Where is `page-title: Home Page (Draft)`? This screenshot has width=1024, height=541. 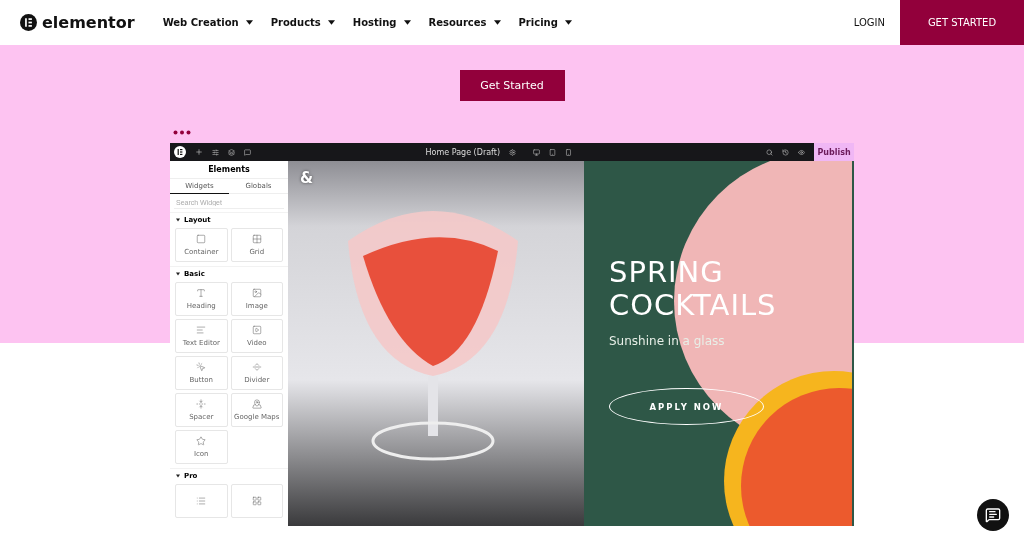
page-title: Home Page (Draft) is located at coordinates (462, 152).